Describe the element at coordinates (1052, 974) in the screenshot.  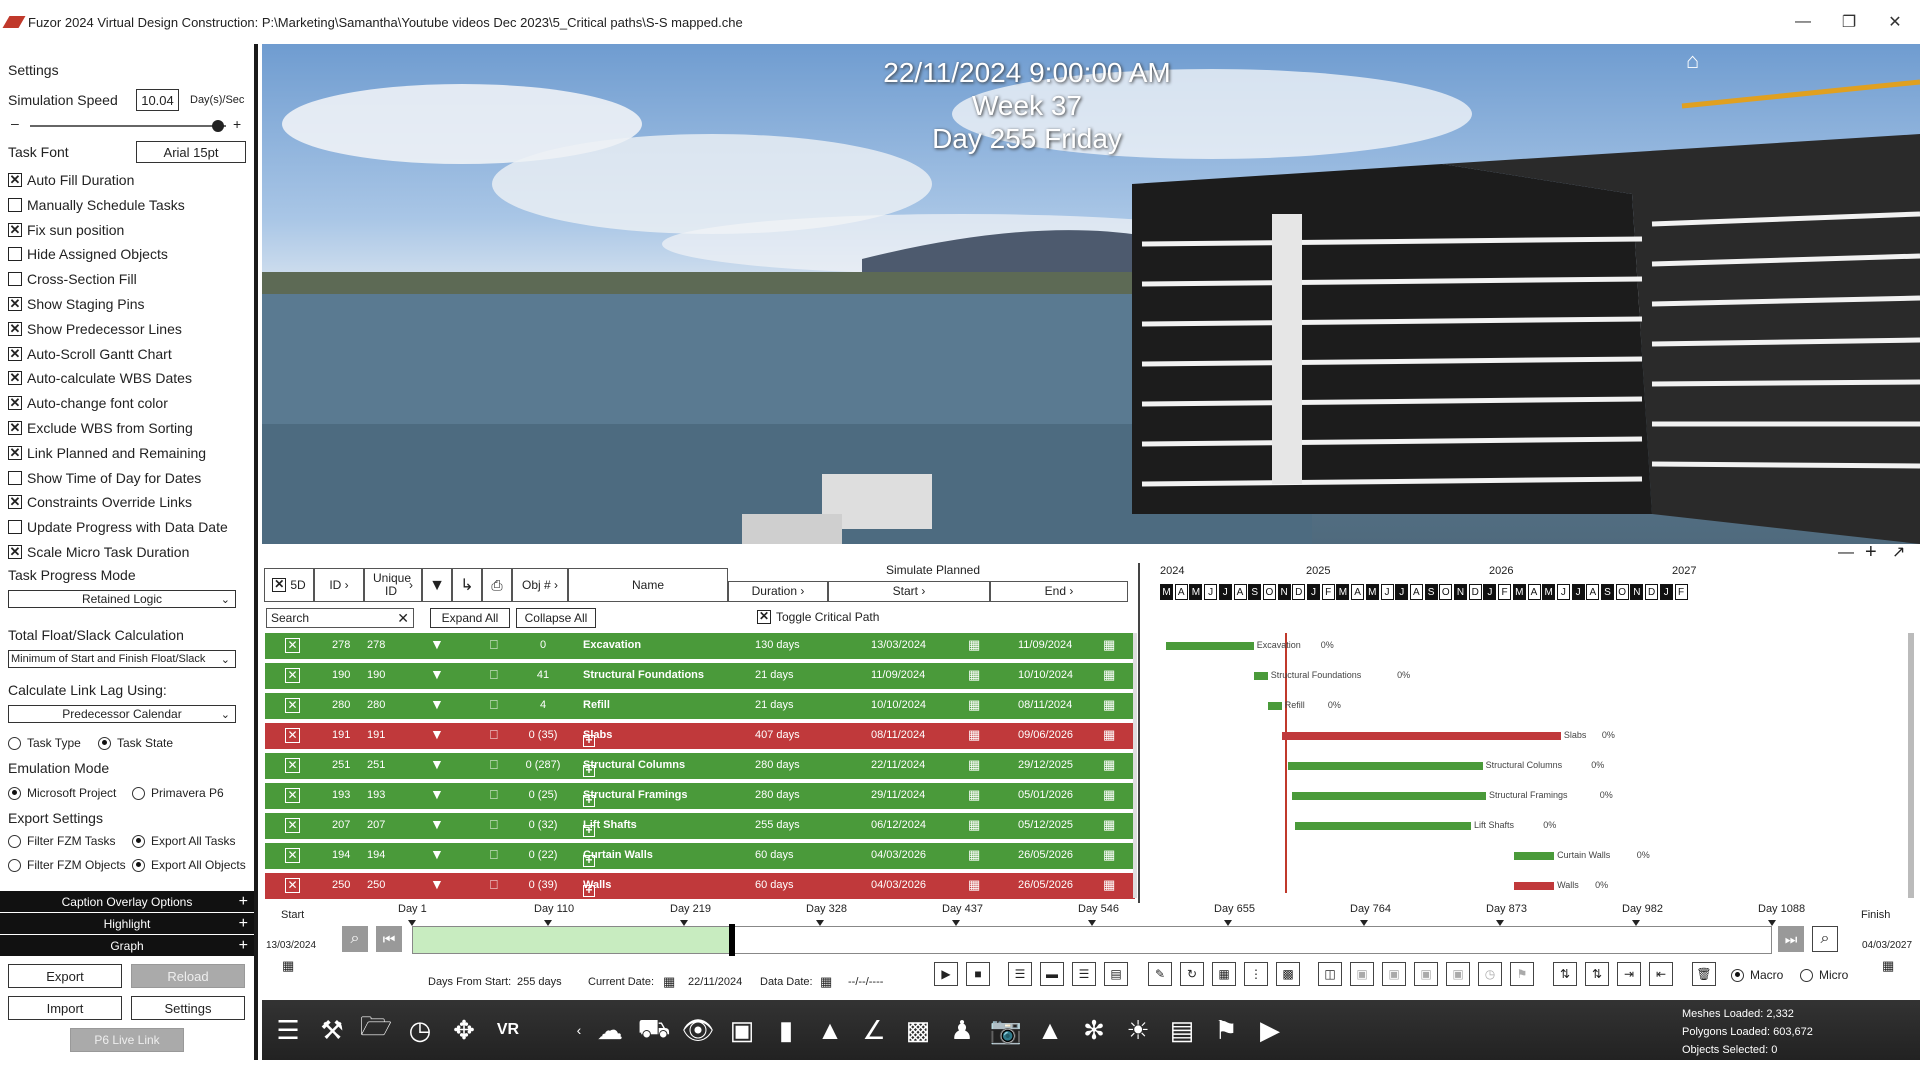
I see `bar-icon: ▬` at that location.